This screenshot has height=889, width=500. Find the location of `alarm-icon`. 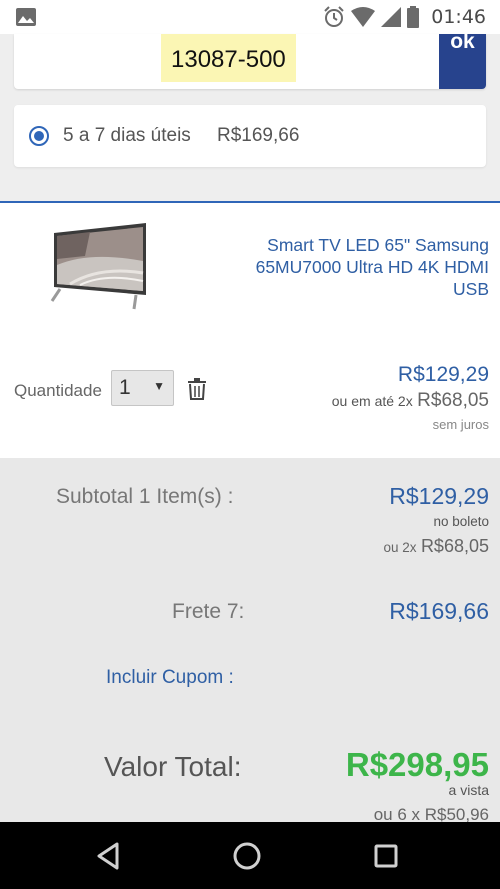

alarm-icon is located at coordinates (334, 16).